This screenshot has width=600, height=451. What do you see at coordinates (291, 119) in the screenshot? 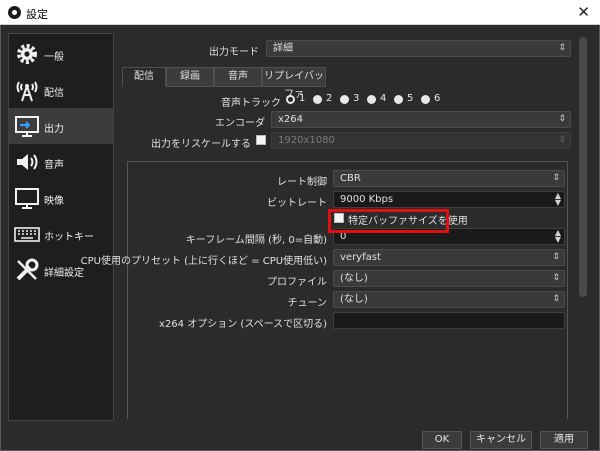
I see `encoder-value: x264` at bounding box center [291, 119].